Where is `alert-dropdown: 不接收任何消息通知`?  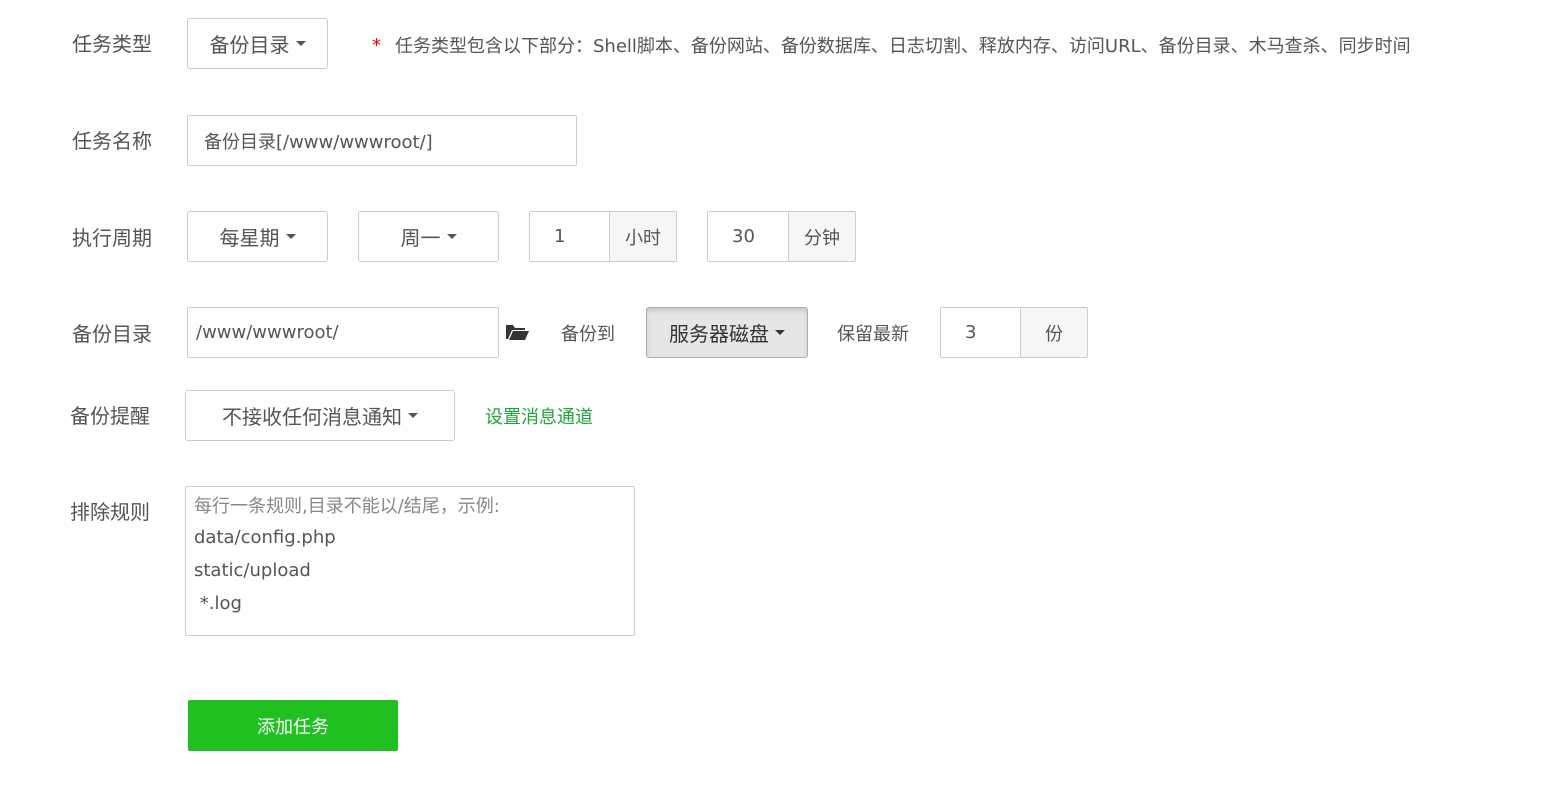 alert-dropdown: 不接收任何消息通知 is located at coordinates (320, 415).